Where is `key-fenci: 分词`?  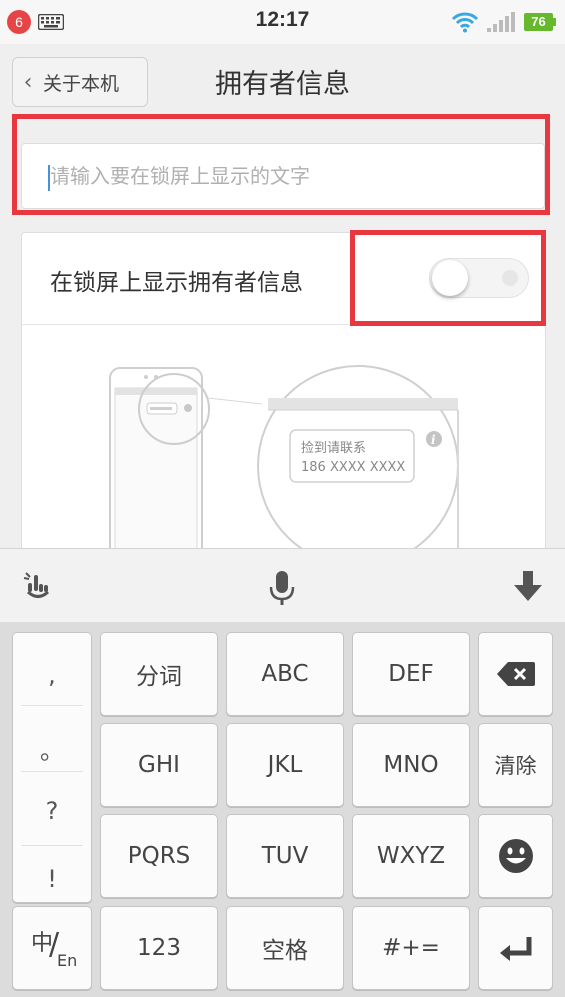
key-fenci: 分词 is located at coordinates (159, 674).